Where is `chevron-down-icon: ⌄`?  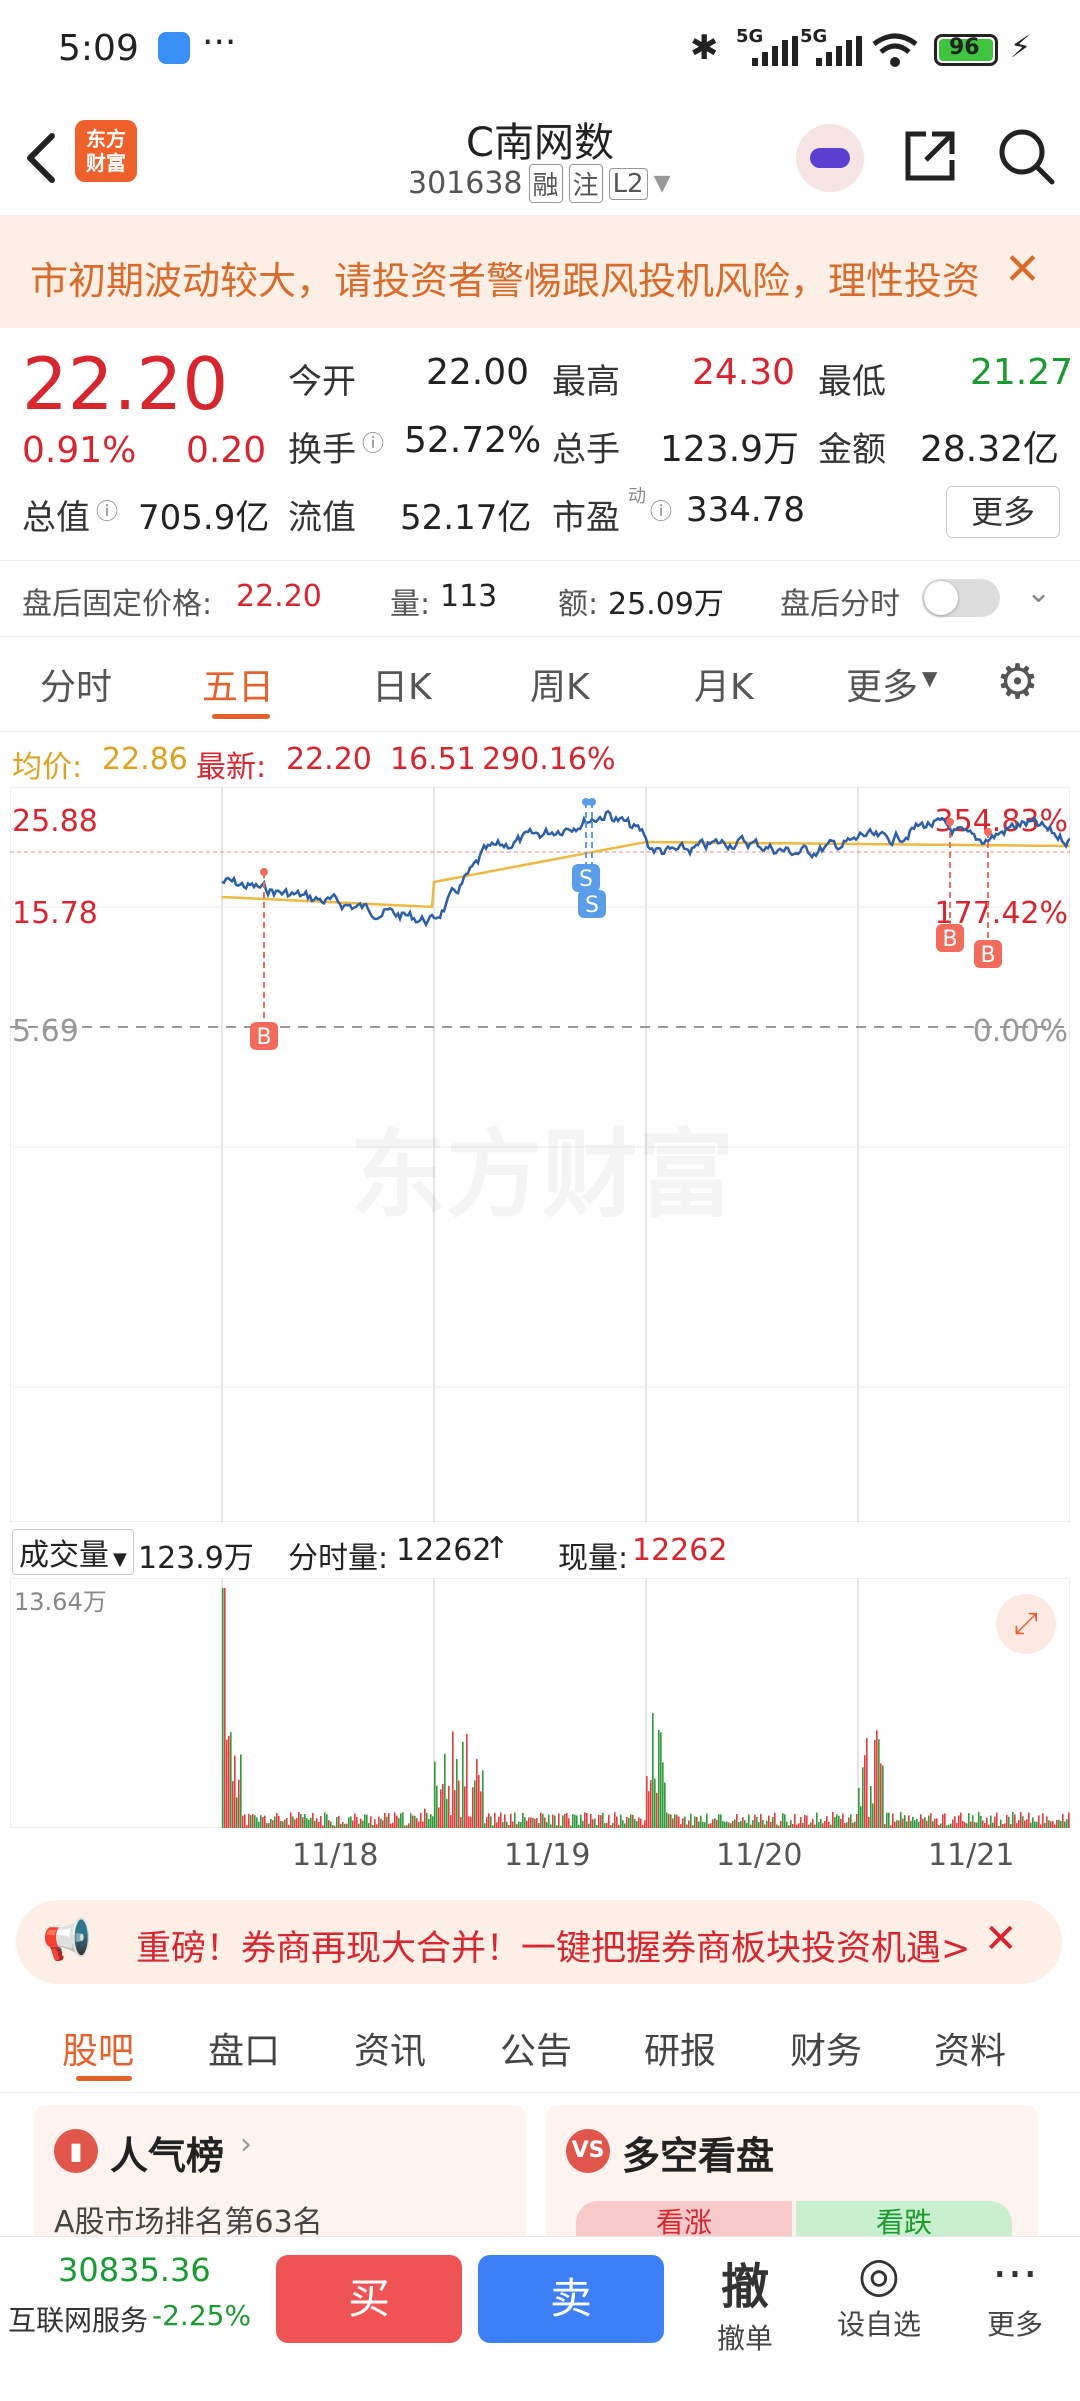
chevron-down-icon: ⌄ is located at coordinates (1038, 592).